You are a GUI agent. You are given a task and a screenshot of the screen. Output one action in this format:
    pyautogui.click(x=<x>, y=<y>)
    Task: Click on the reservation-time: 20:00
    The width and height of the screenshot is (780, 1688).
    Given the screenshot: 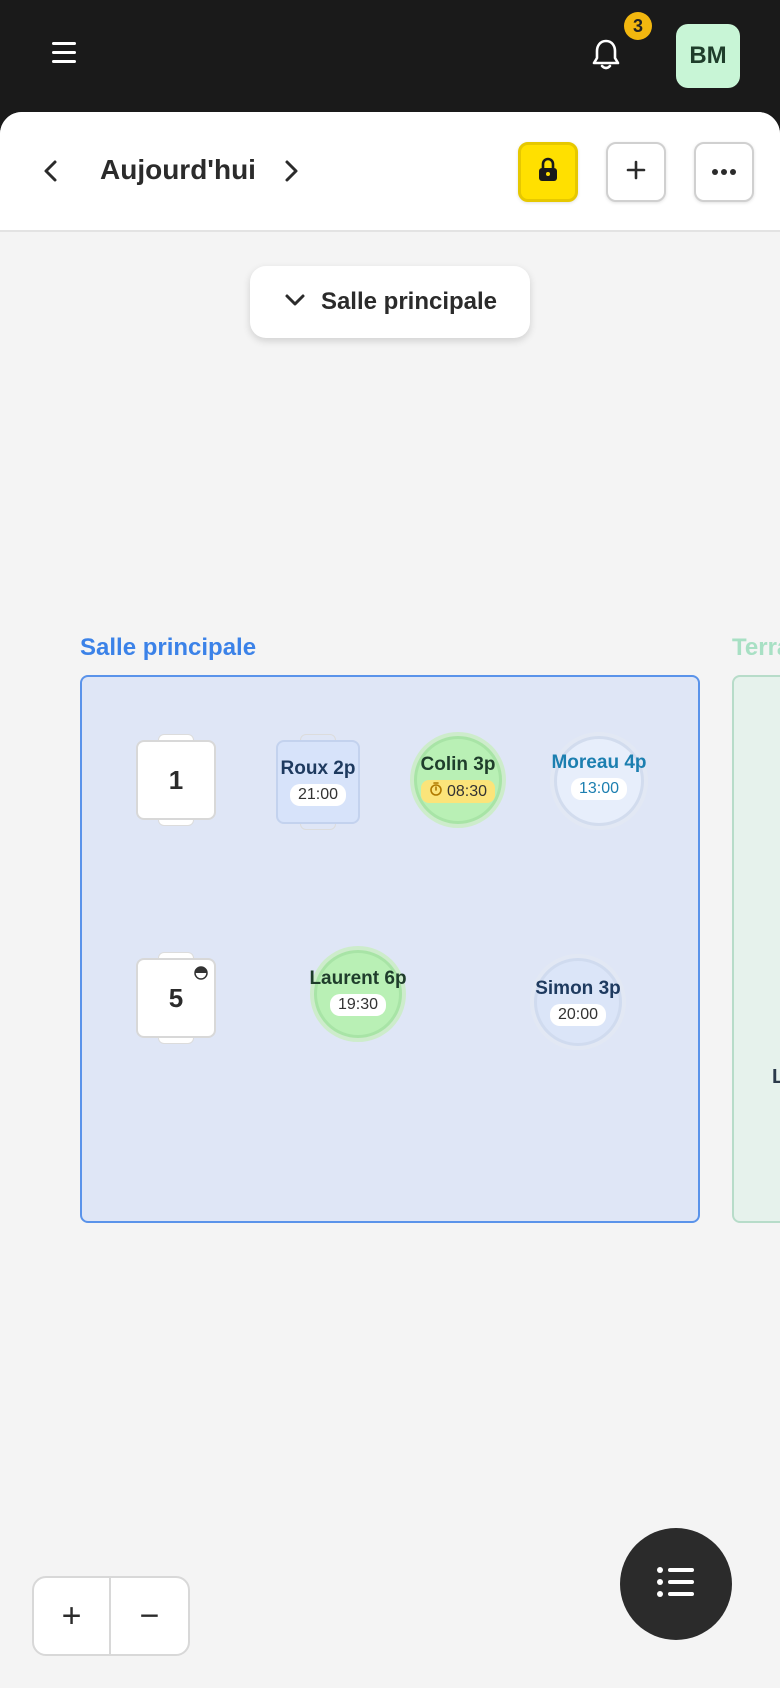 What is the action you would take?
    pyautogui.click(x=578, y=1015)
    